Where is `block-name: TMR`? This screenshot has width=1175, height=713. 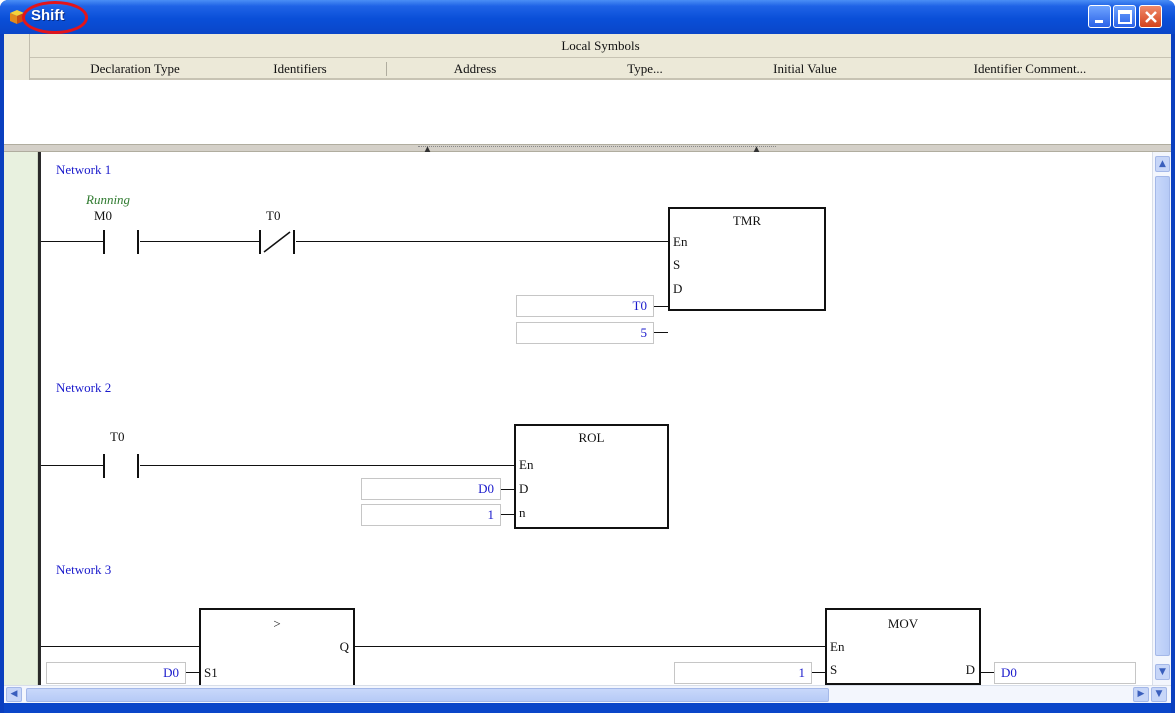 block-name: TMR is located at coordinates (747, 220).